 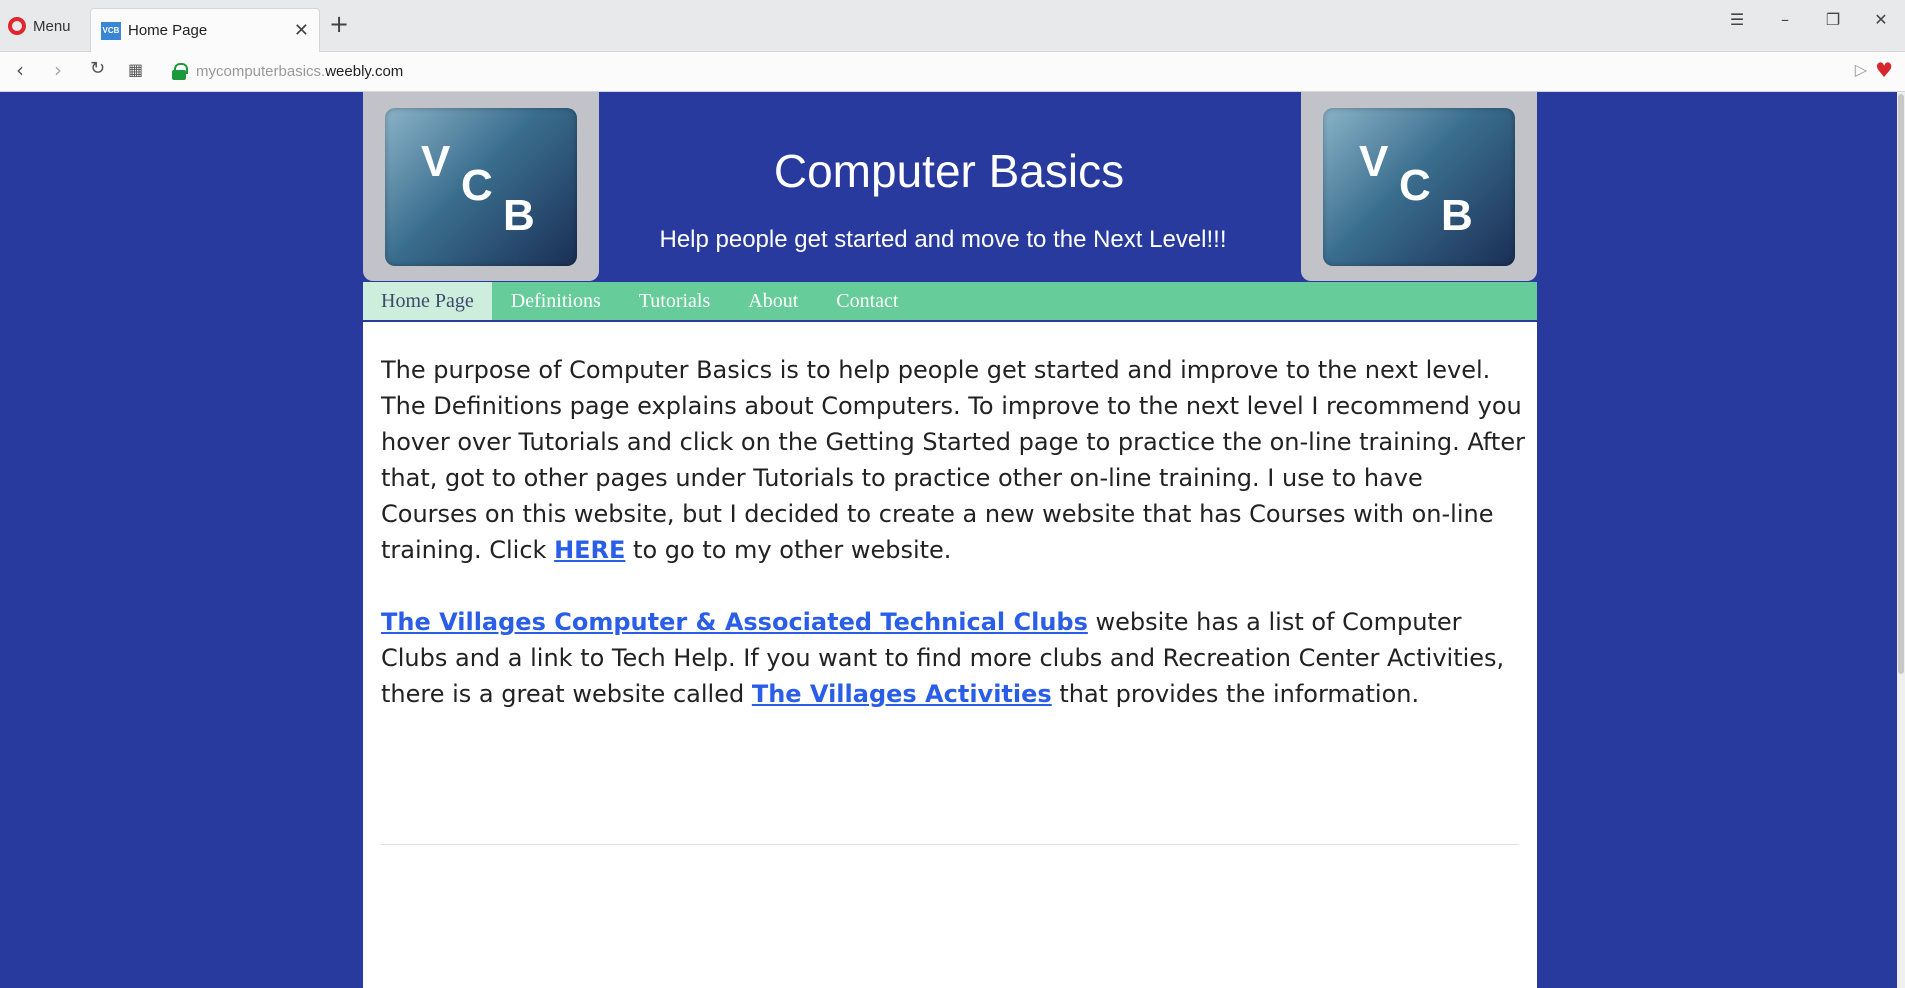 I want to click on nav-about: About, so click(x=773, y=301).